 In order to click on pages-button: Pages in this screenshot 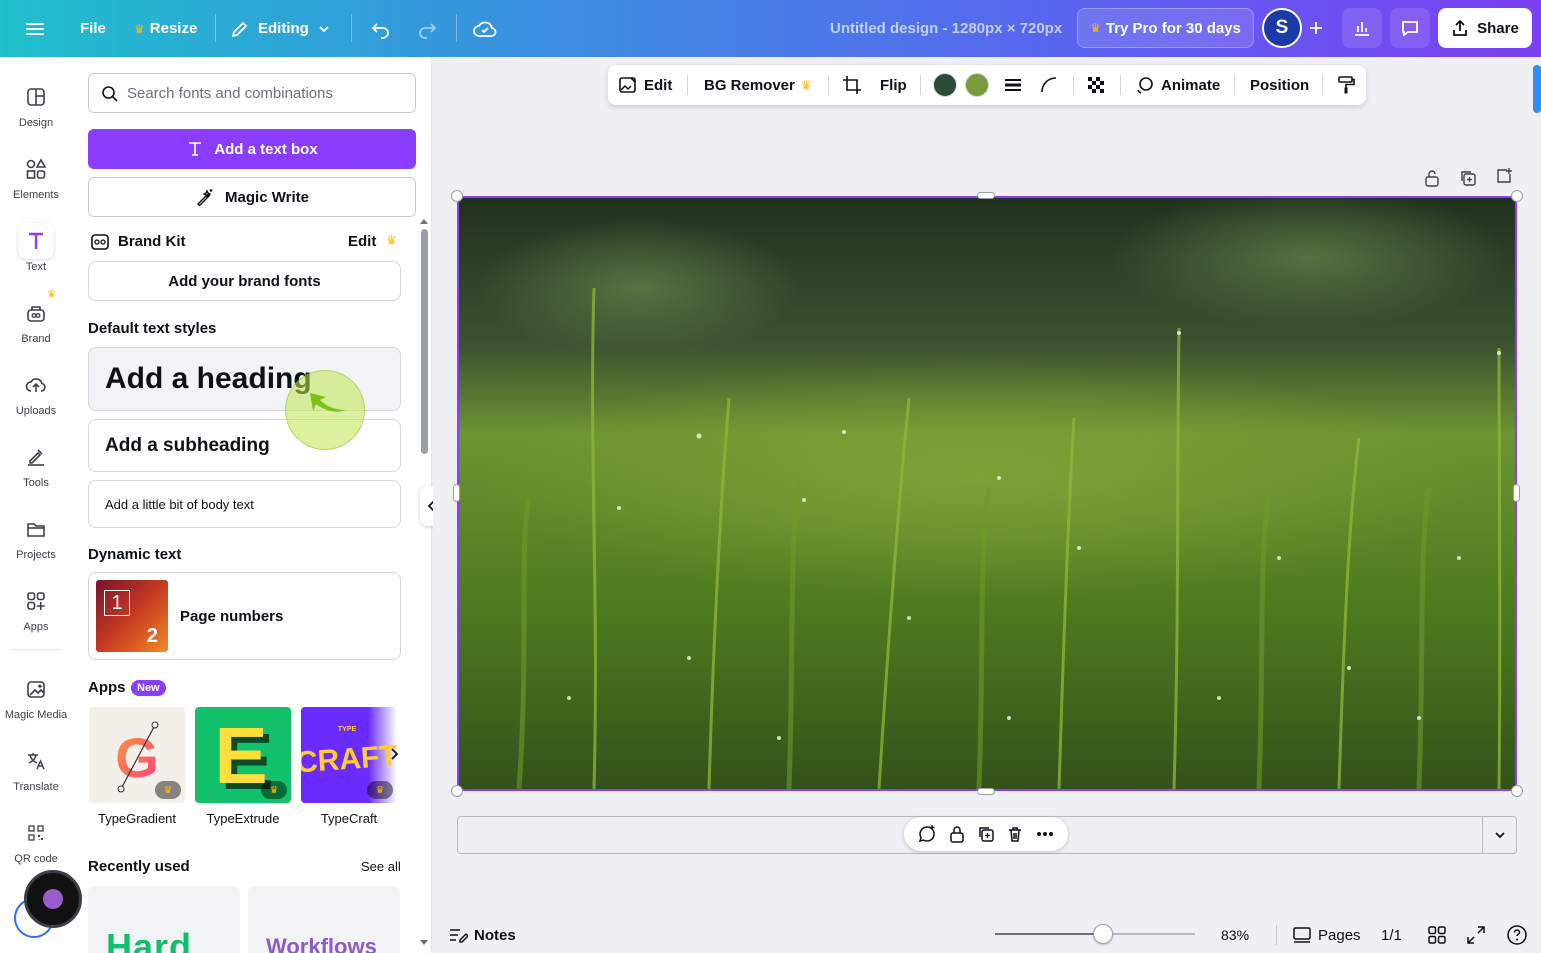, I will do `click(1326, 935)`.